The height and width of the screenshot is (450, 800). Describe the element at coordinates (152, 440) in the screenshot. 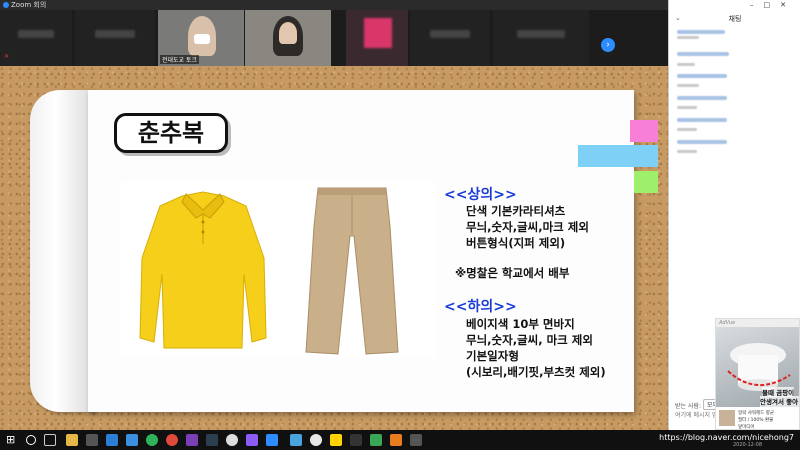

I see `whale-icon` at that location.